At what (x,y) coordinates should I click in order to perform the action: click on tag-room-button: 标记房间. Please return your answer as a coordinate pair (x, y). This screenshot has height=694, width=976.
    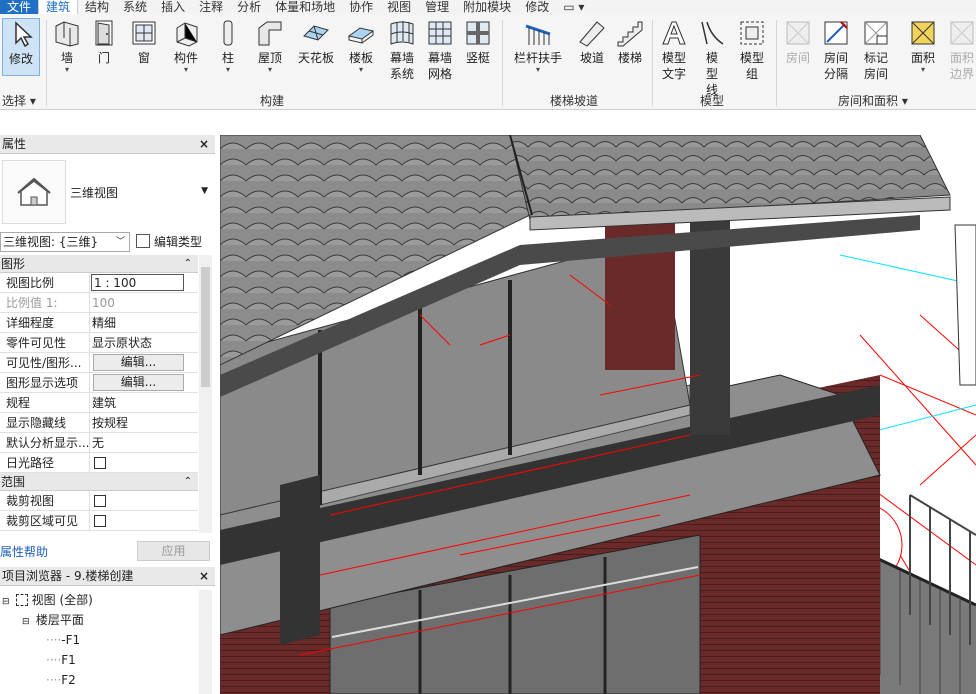
    Looking at the image, I should click on (876, 50).